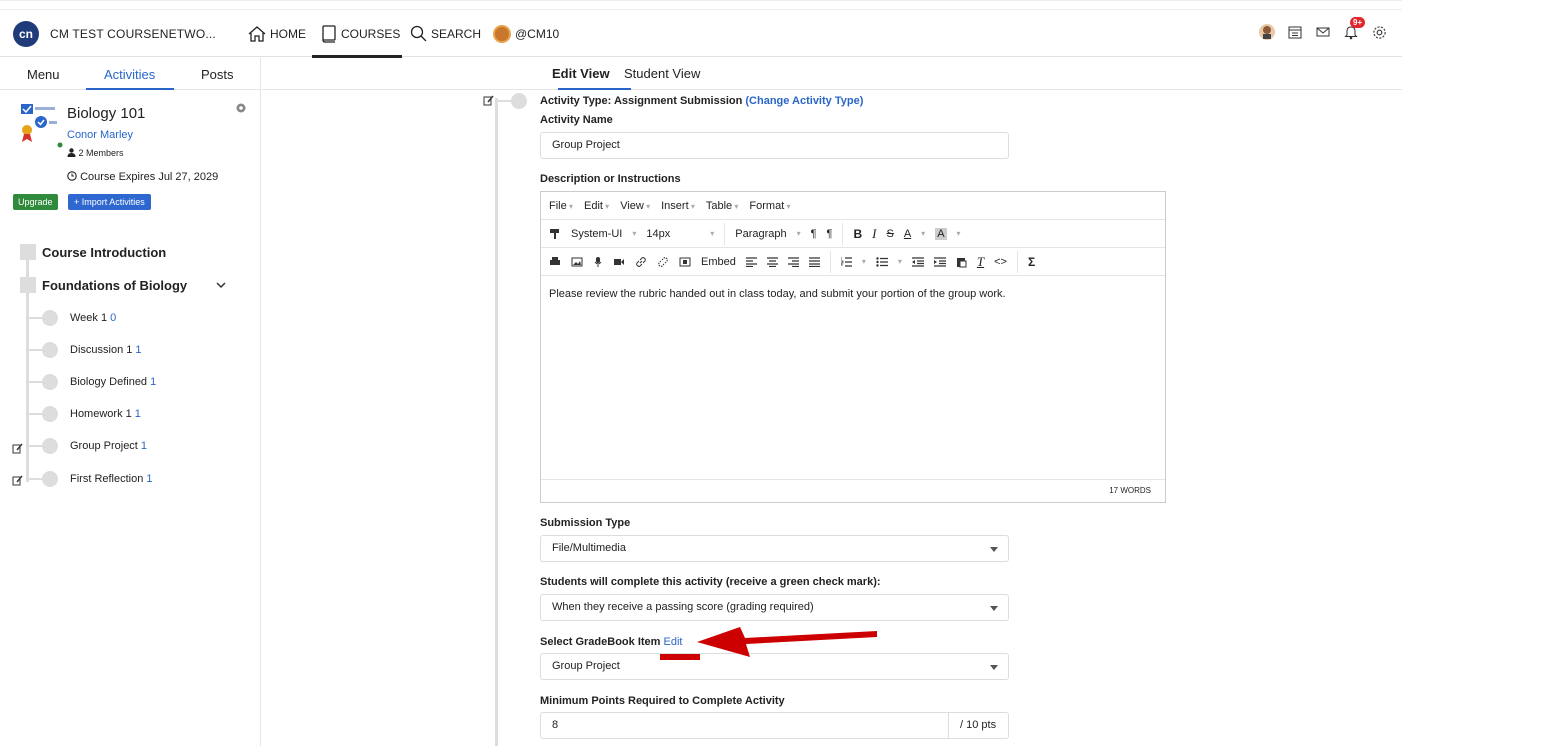 Image resolution: width=1556 pixels, height=746 pixels. I want to click on tab-edit-view: Edit View, so click(581, 73).